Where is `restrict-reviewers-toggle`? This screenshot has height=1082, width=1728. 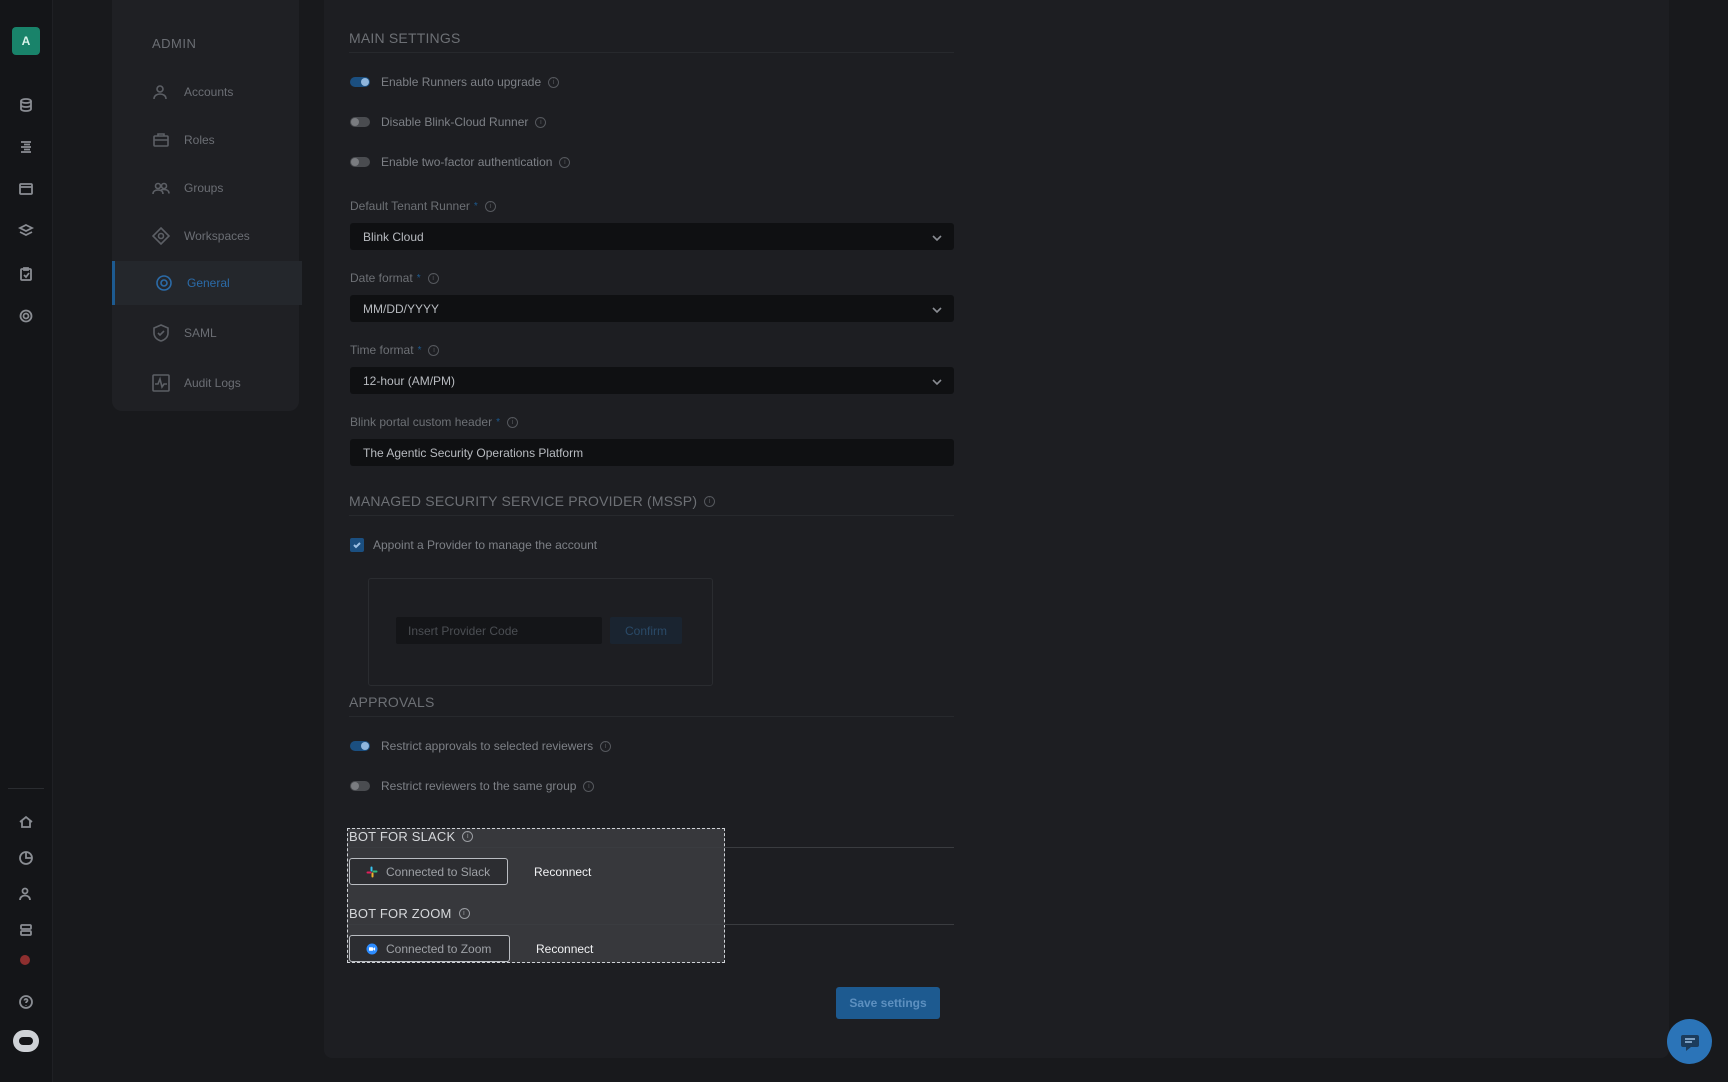 restrict-reviewers-toggle is located at coordinates (360, 786).